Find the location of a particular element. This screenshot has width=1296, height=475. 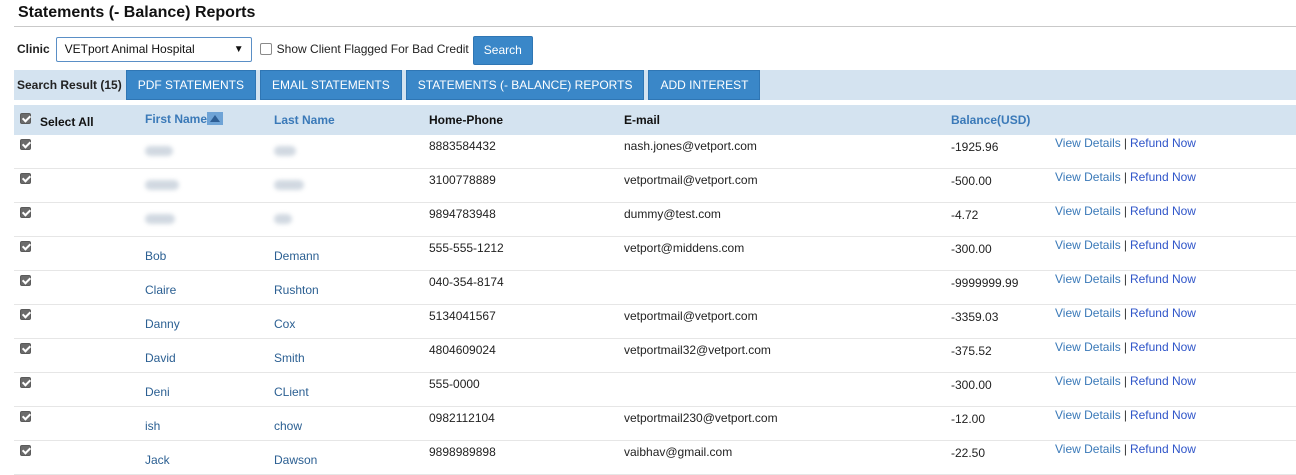

search-button: Search is located at coordinates (502, 50).